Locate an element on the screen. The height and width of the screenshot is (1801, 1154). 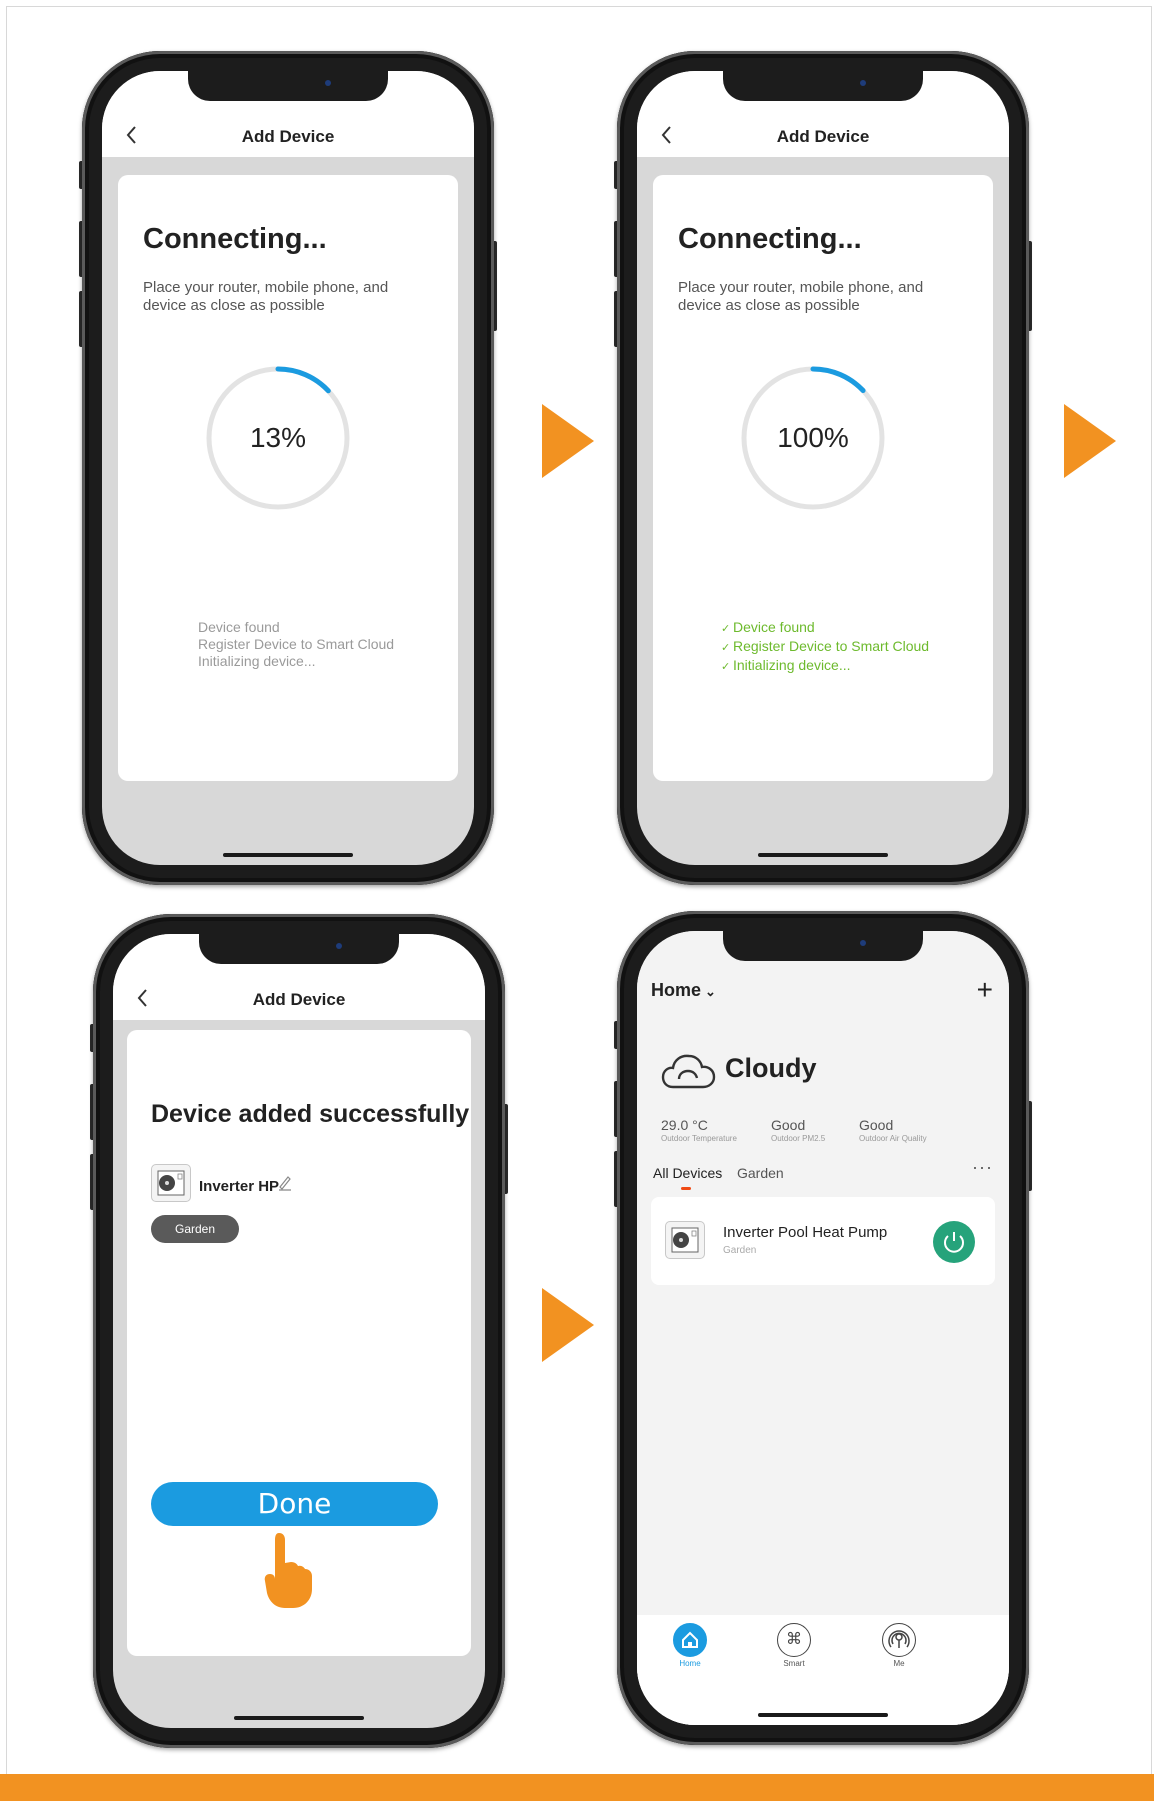
power-button is located at coordinates (954, 1242).